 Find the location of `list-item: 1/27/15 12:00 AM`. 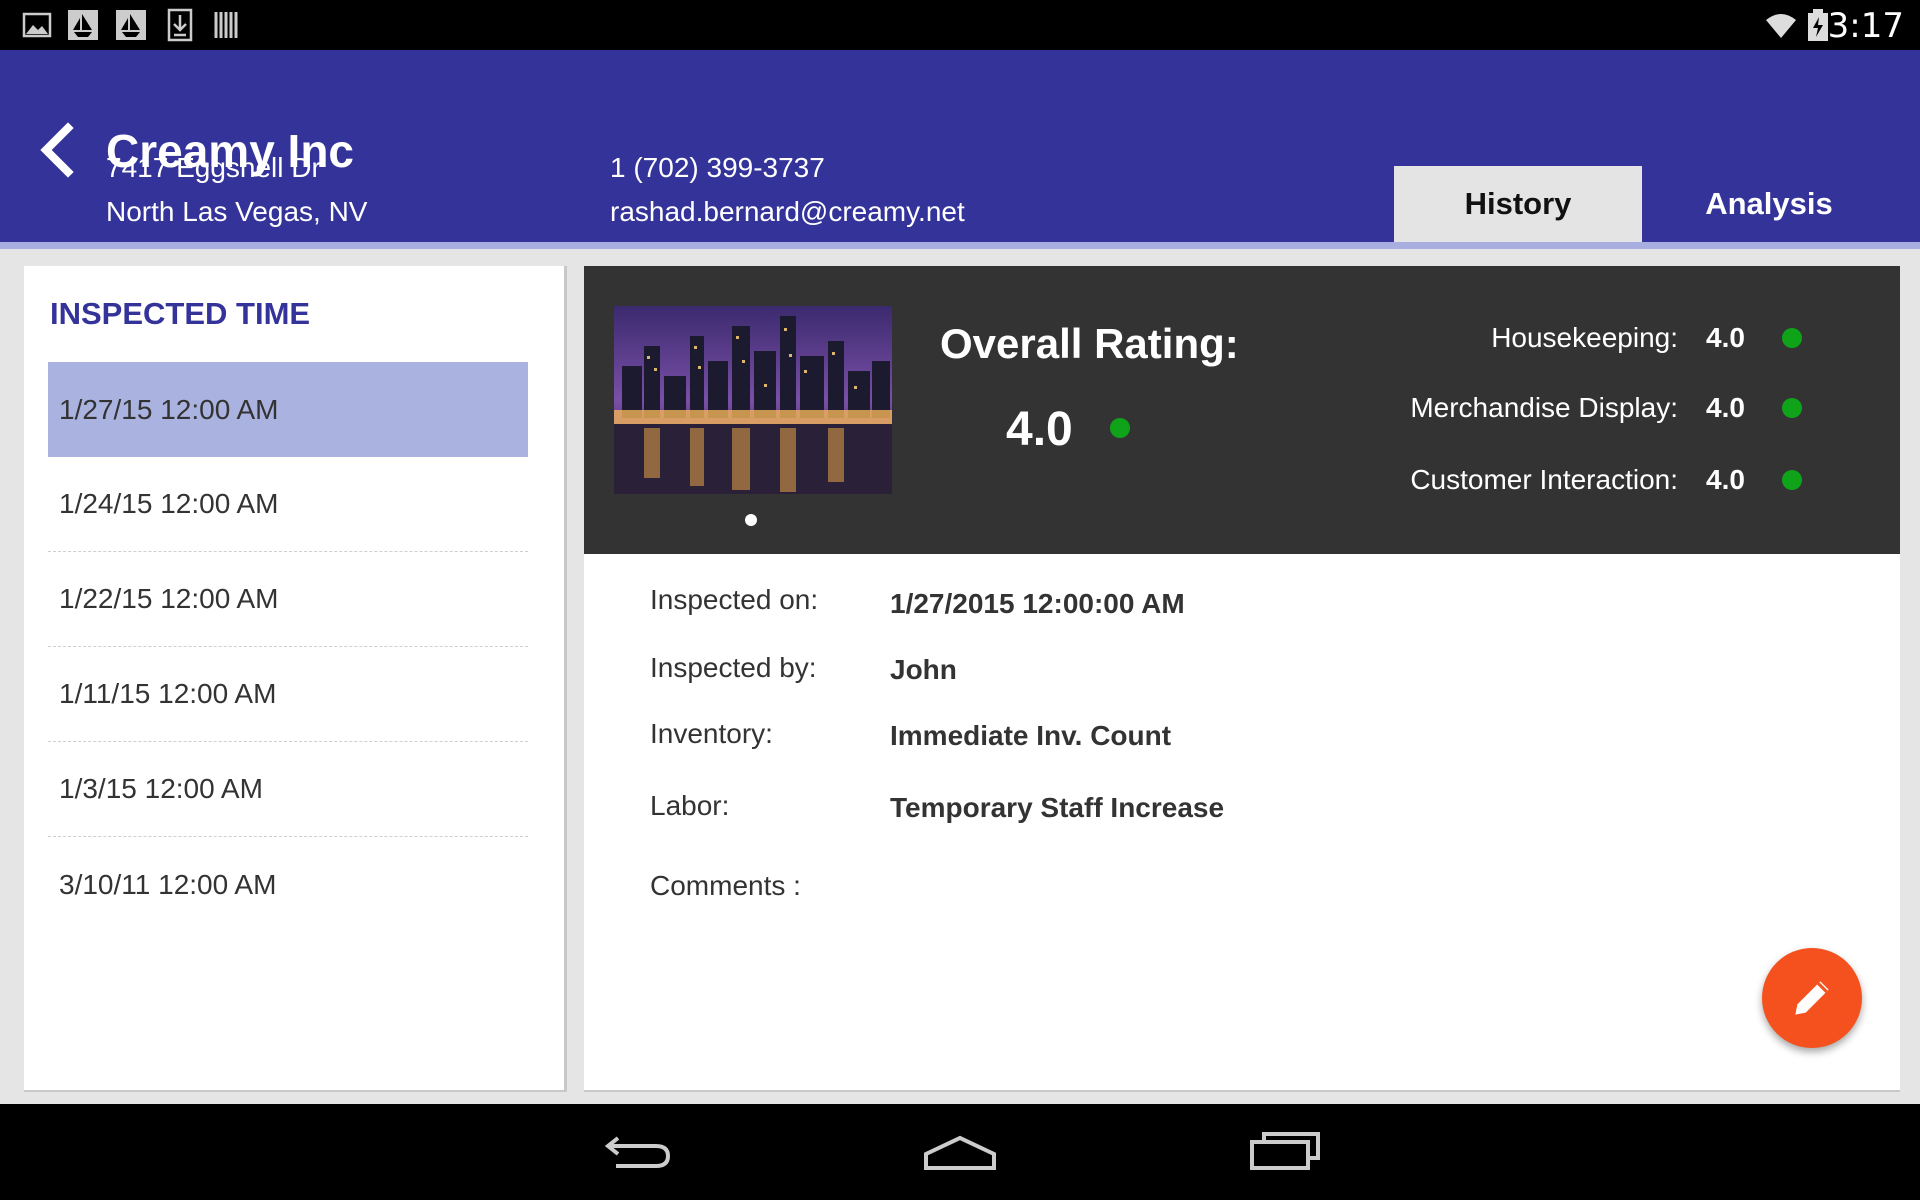

list-item: 1/27/15 12:00 AM is located at coordinates (288, 409).